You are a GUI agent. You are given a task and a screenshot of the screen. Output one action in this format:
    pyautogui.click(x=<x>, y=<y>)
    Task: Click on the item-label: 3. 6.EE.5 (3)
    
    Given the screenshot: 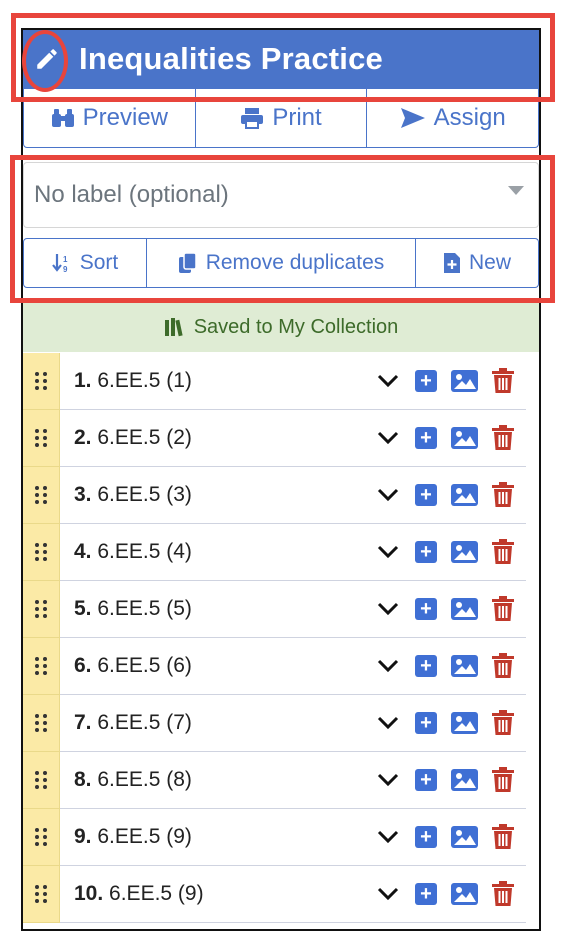 What is the action you would take?
    pyautogui.click(x=224, y=495)
    